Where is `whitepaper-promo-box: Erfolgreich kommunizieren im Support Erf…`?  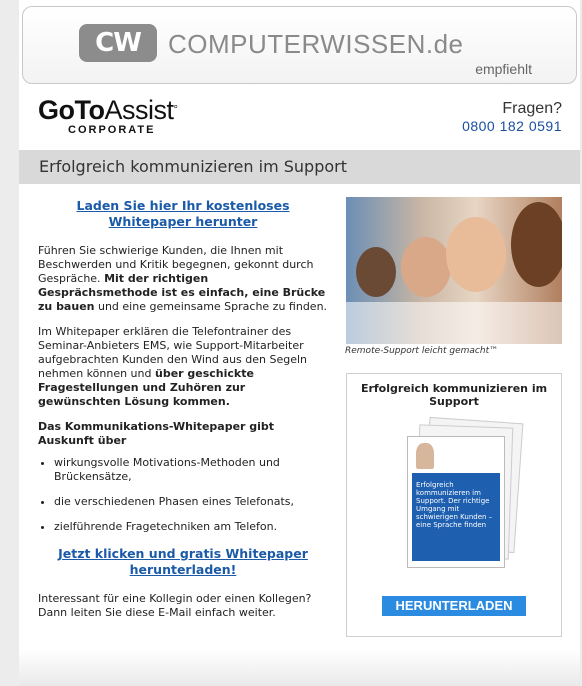 whitepaper-promo-box: Erfolgreich kommunizieren im Support Erf… is located at coordinates (454, 505).